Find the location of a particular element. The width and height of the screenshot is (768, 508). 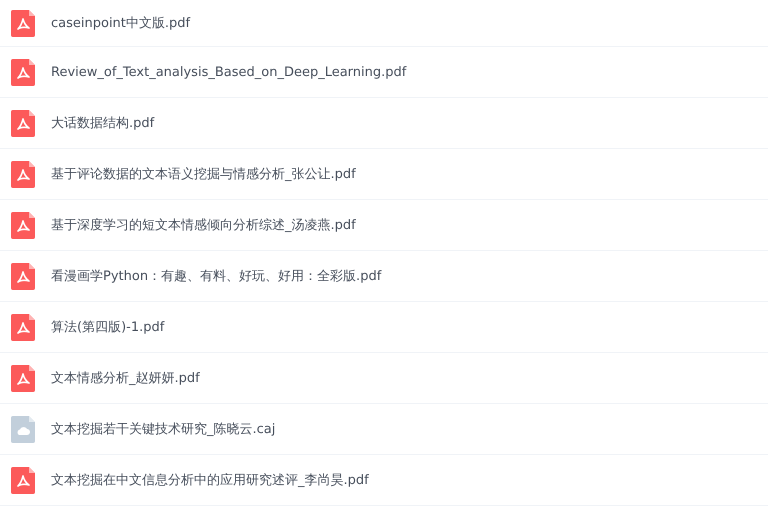

file-name: 大话数据结构.pdf is located at coordinates (102, 123).